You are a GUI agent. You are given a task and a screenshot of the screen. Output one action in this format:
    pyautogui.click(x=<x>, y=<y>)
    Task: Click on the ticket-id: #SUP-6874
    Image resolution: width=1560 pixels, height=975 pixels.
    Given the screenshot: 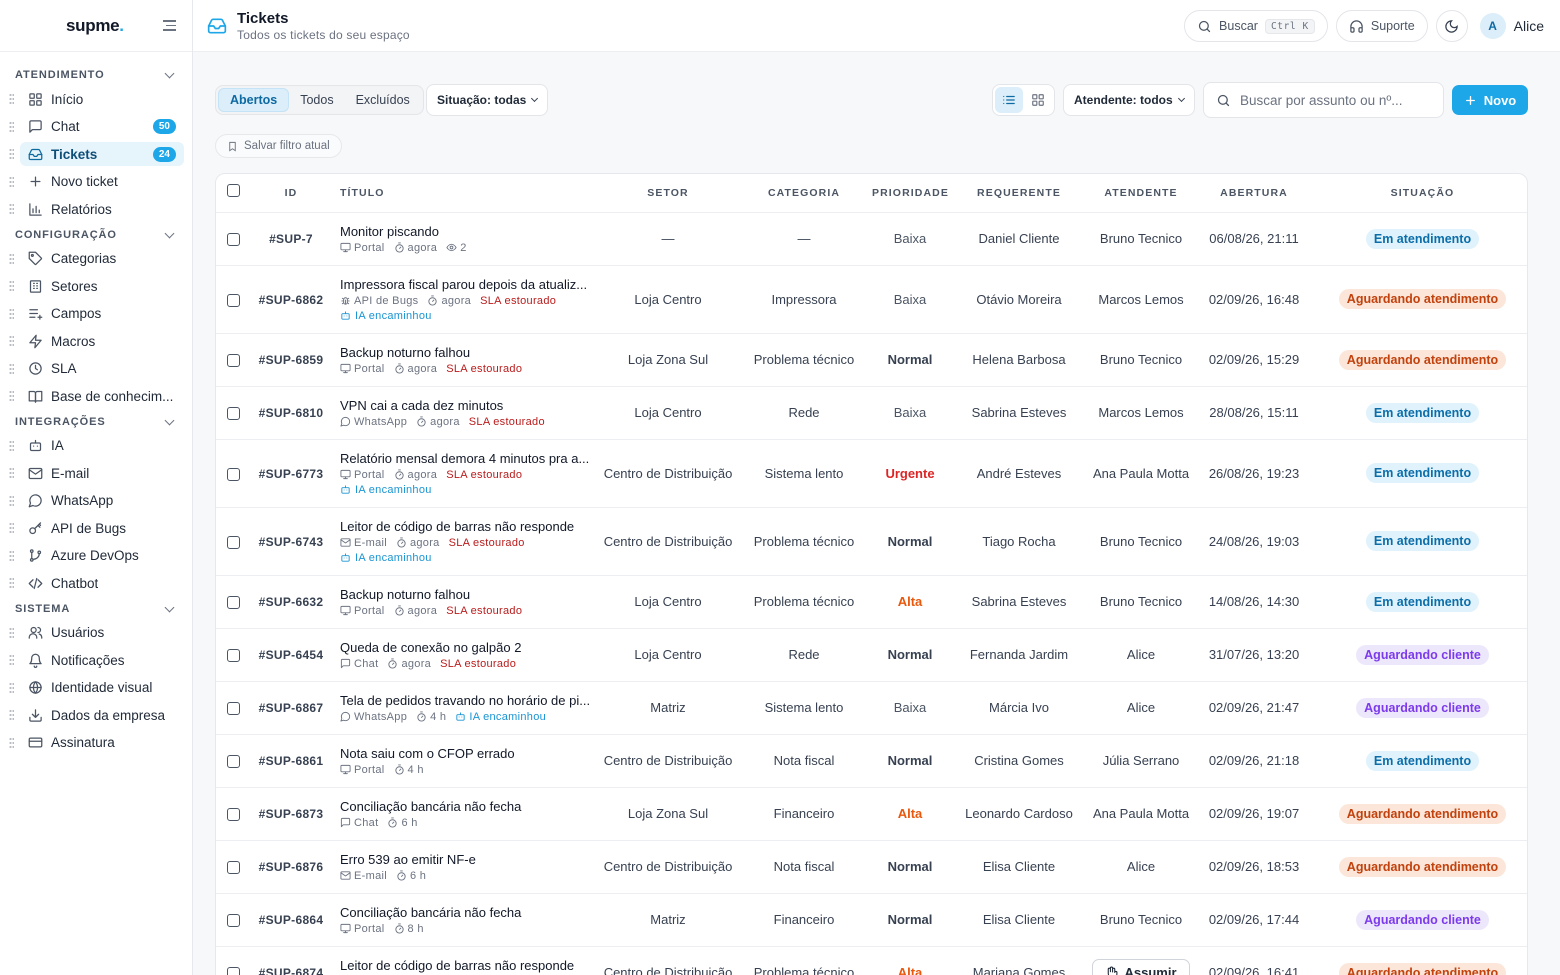 What is the action you would take?
    pyautogui.click(x=291, y=970)
    